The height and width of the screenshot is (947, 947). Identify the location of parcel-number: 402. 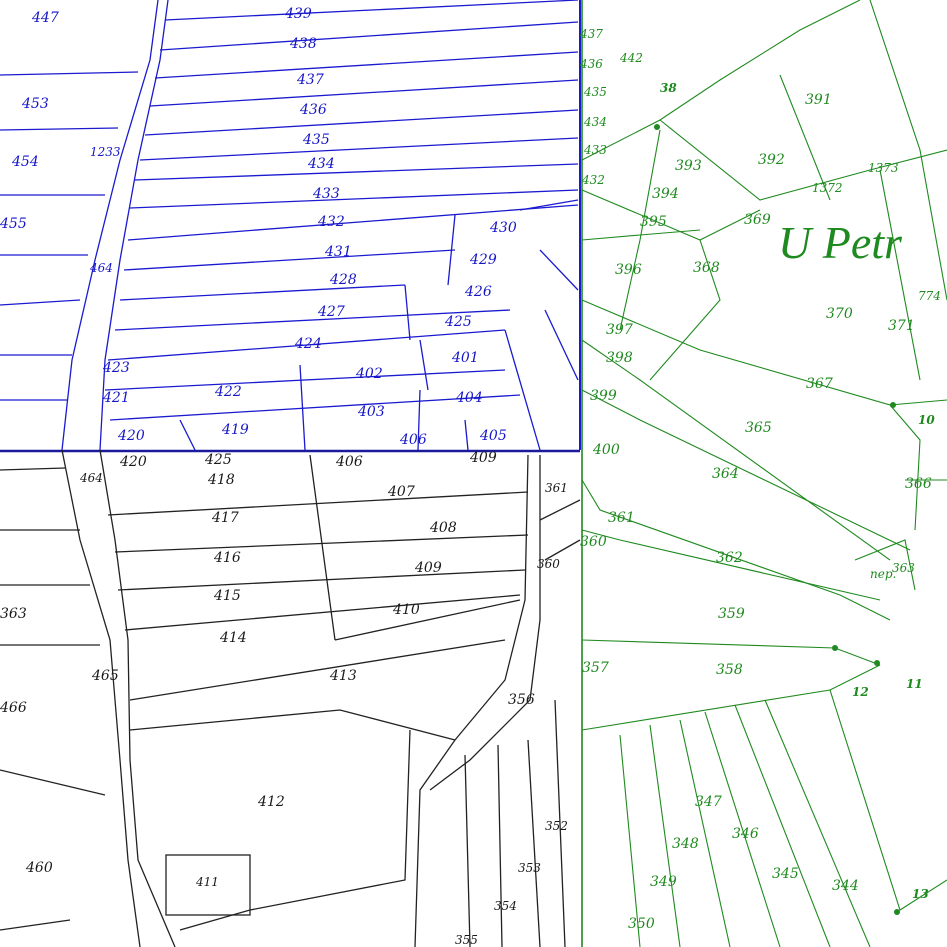
(369, 374).